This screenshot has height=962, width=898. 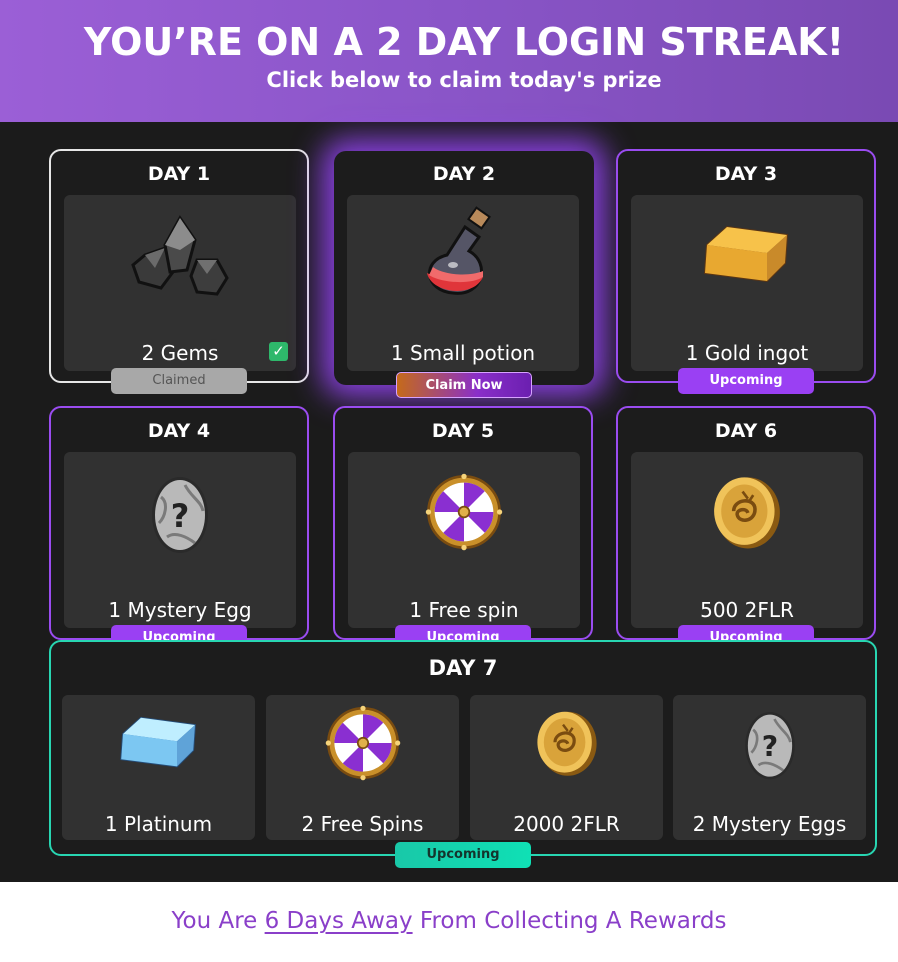 I want to click on day-card-1: DAY 1 2 Gems ✓ Claimed, so click(x=179, y=271).